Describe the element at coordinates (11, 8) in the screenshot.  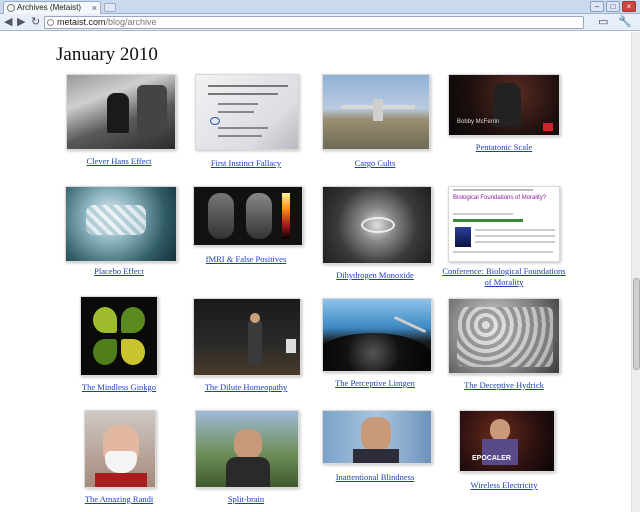
I see `favicon-icon` at that location.